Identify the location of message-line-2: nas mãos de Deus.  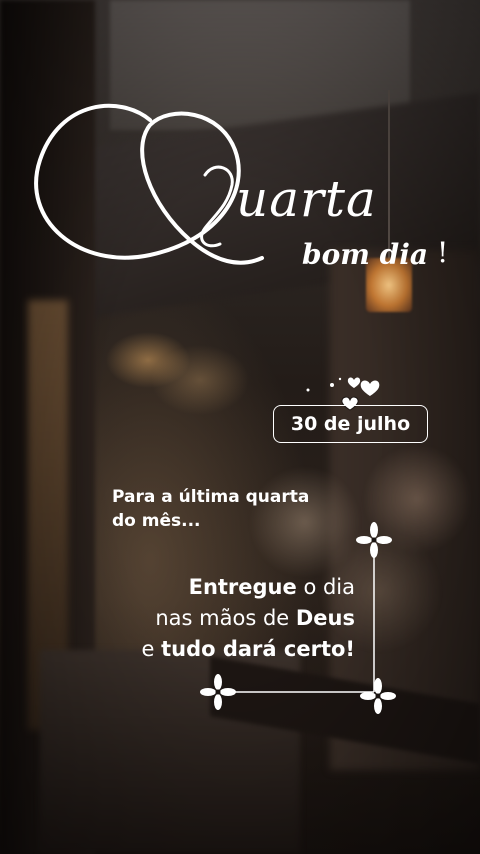
(255, 618).